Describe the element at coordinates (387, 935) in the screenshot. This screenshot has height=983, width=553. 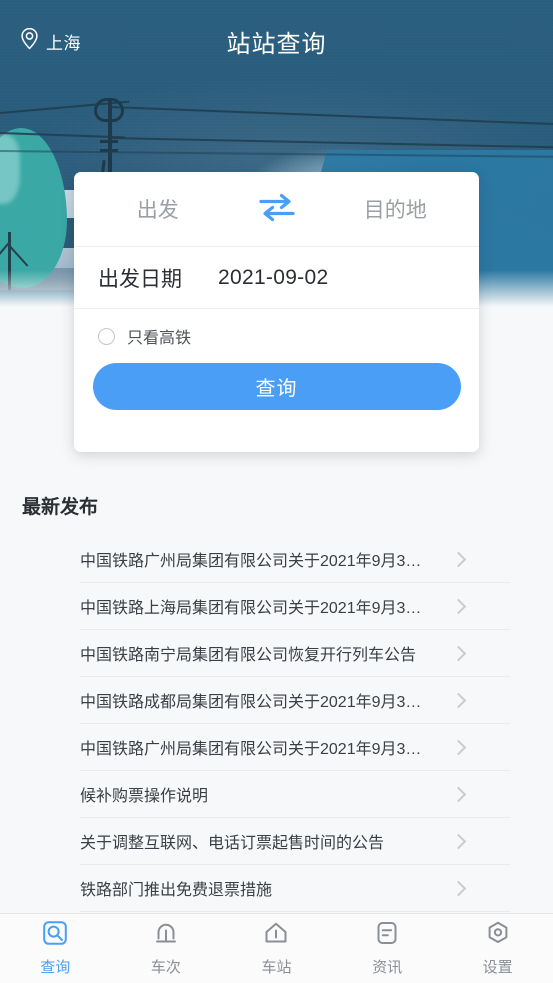
I see `news-document-icon` at that location.